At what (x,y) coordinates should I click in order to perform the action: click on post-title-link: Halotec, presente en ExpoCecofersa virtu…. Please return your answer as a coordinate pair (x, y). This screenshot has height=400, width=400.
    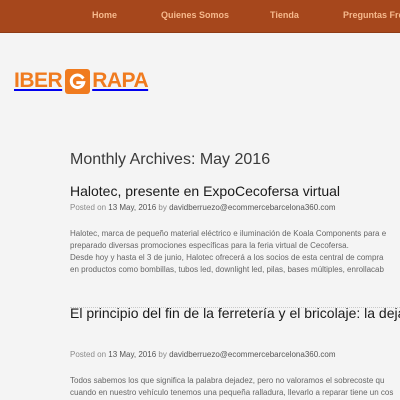
    Looking at the image, I should click on (205, 191).